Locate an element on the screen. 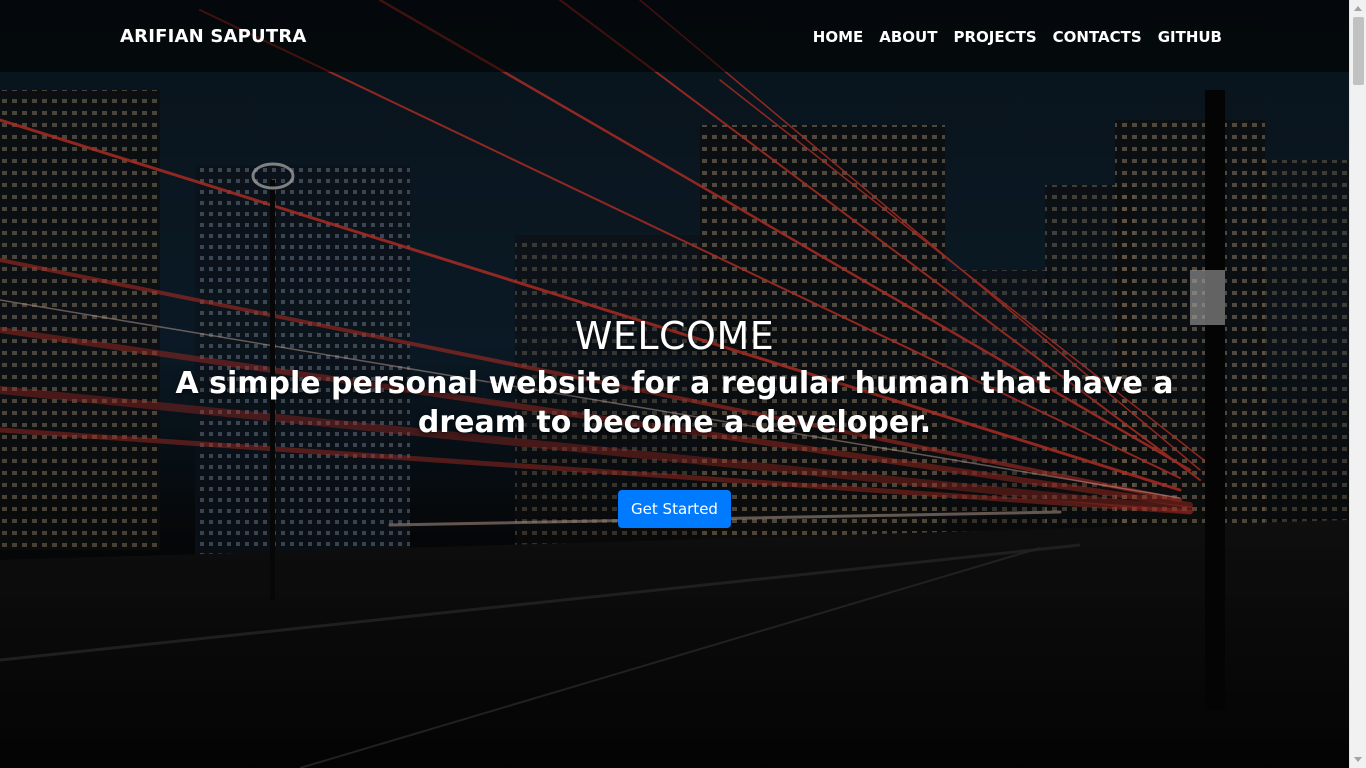  get-started-button: Get Started is located at coordinates (674, 509).